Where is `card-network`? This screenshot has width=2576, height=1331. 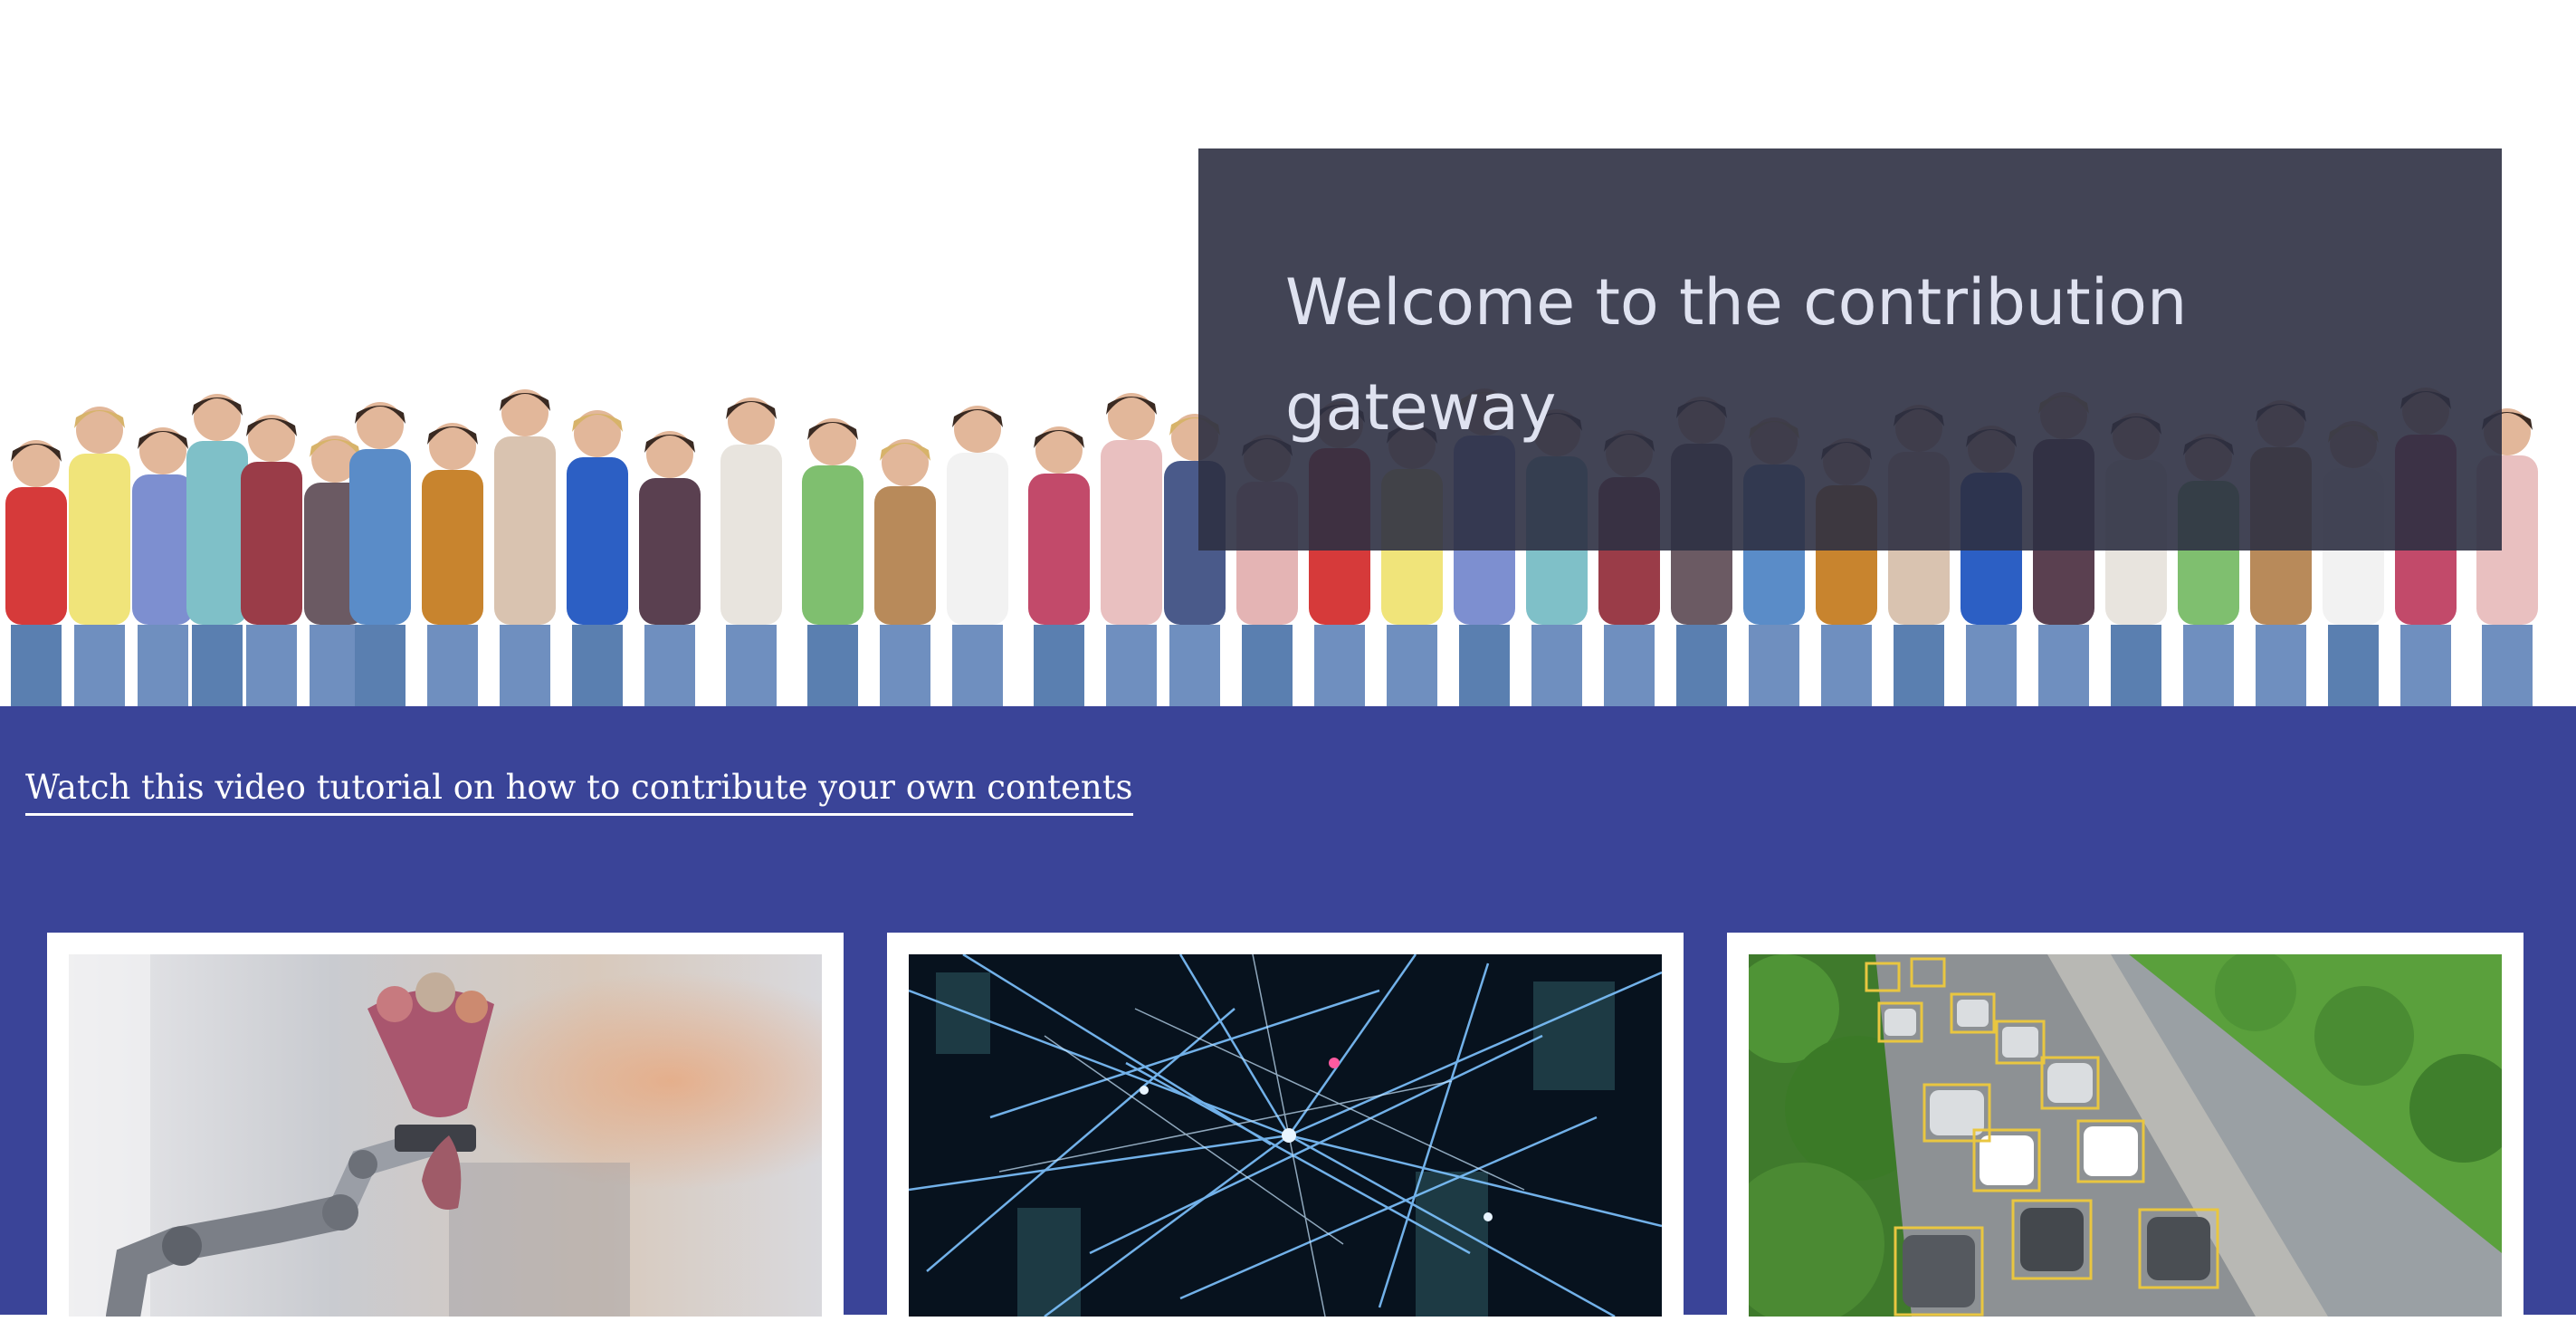
card-network is located at coordinates (1285, 1132).